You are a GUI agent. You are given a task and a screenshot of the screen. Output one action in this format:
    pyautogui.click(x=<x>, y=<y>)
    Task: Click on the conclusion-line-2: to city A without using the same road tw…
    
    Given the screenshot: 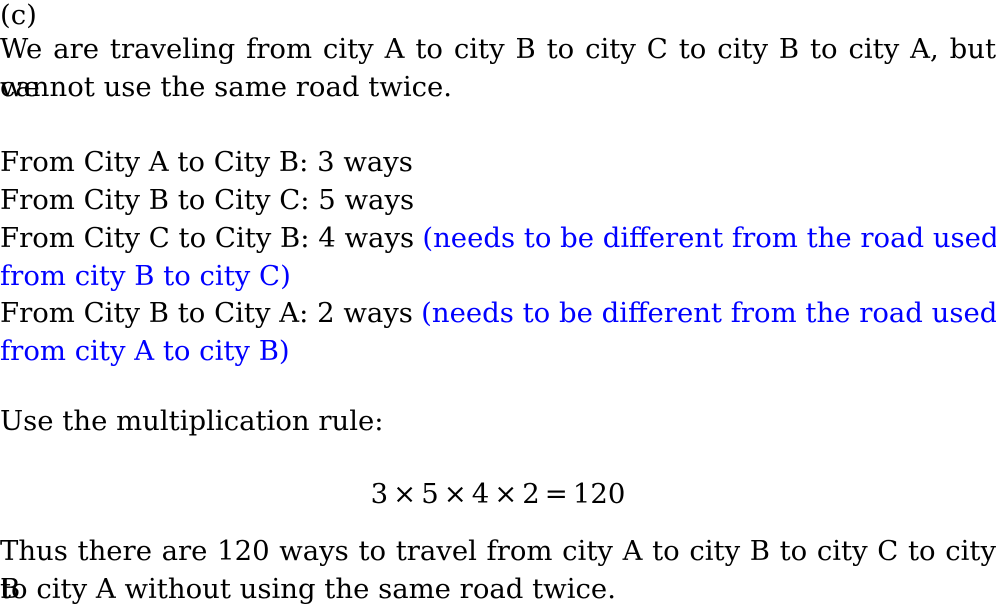 What is the action you would take?
    pyautogui.click(x=308, y=589)
    